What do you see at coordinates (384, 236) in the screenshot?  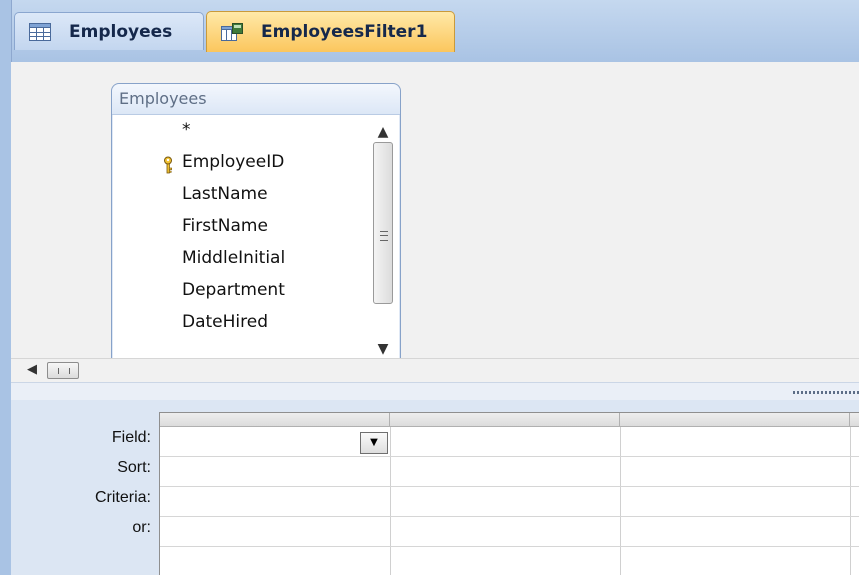 I see `grip-icon` at bounding box center [384, 236].